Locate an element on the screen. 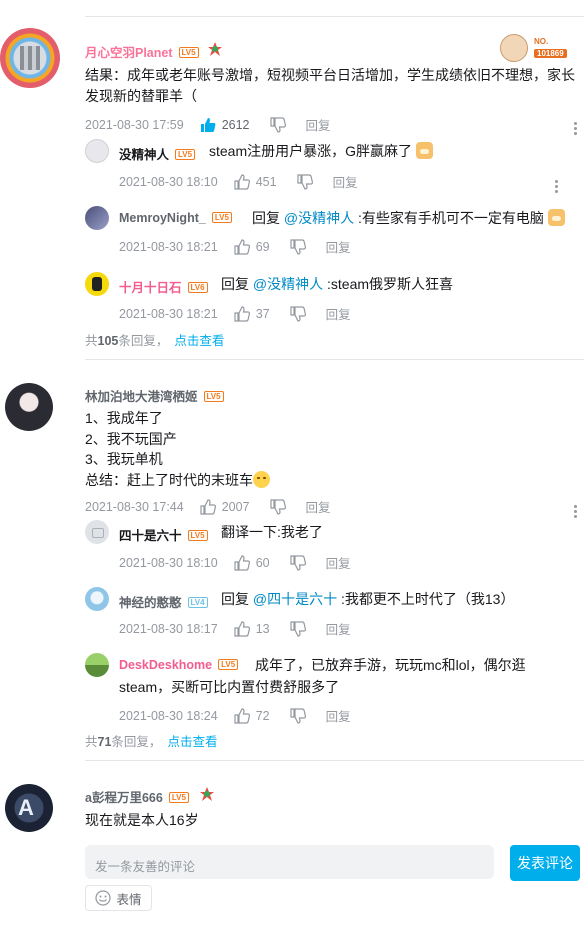 This screenshot has width=584, height=925. username-text: 神经的憨憨 is located at coordinates (150, 603).